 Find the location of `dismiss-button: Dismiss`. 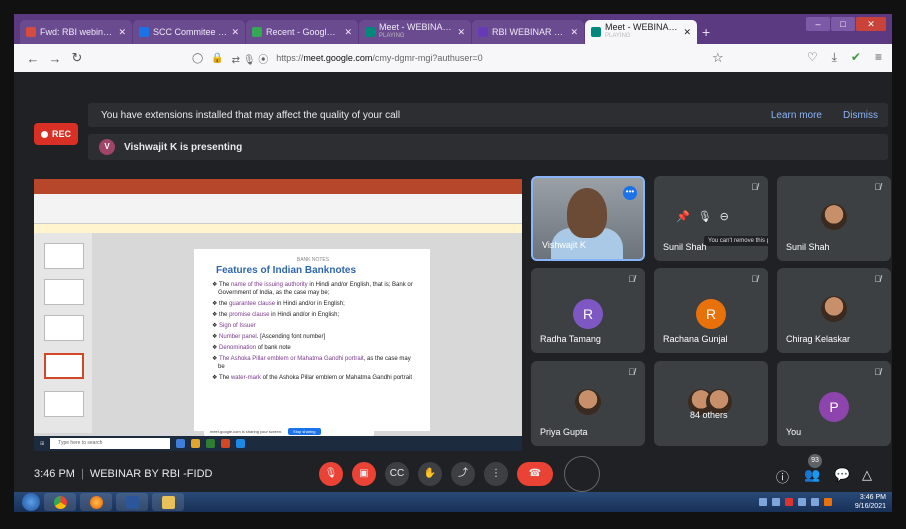

dismiss-button: Dismiss is located at coordinates (860, 115).